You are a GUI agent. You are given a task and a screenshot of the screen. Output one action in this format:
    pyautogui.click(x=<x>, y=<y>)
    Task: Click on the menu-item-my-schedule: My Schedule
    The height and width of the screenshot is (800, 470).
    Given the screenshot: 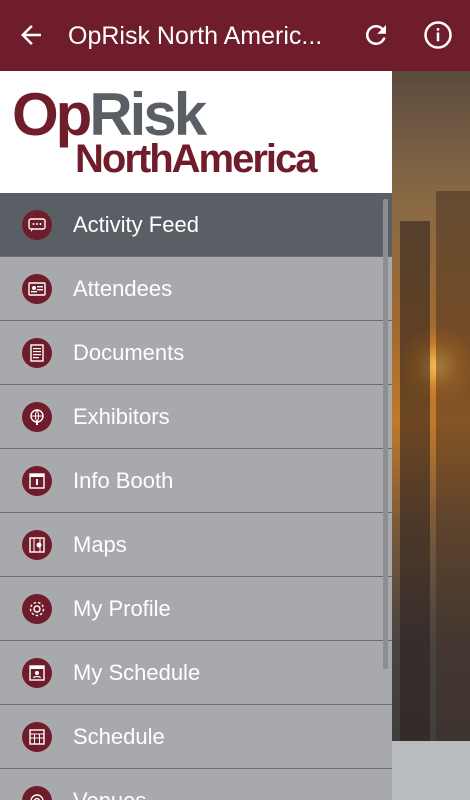 What is the action you would take?
    pyautogui.click(x=196, y=673)
    